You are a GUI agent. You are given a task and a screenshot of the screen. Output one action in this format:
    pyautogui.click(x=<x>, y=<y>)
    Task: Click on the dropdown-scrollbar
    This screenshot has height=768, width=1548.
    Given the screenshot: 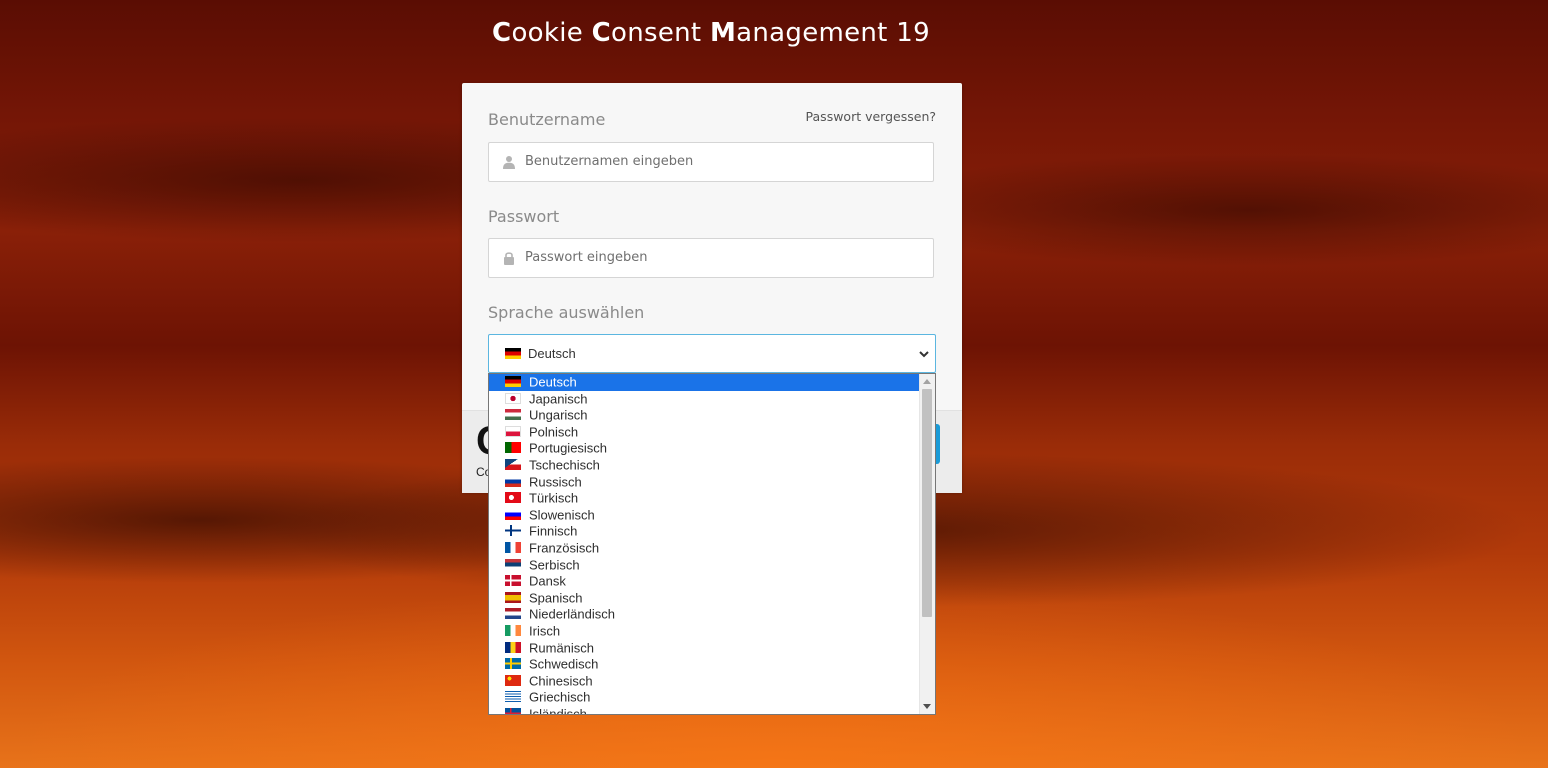 What is the action you would take?
    pyautogui.click(x=927, y=544)
    